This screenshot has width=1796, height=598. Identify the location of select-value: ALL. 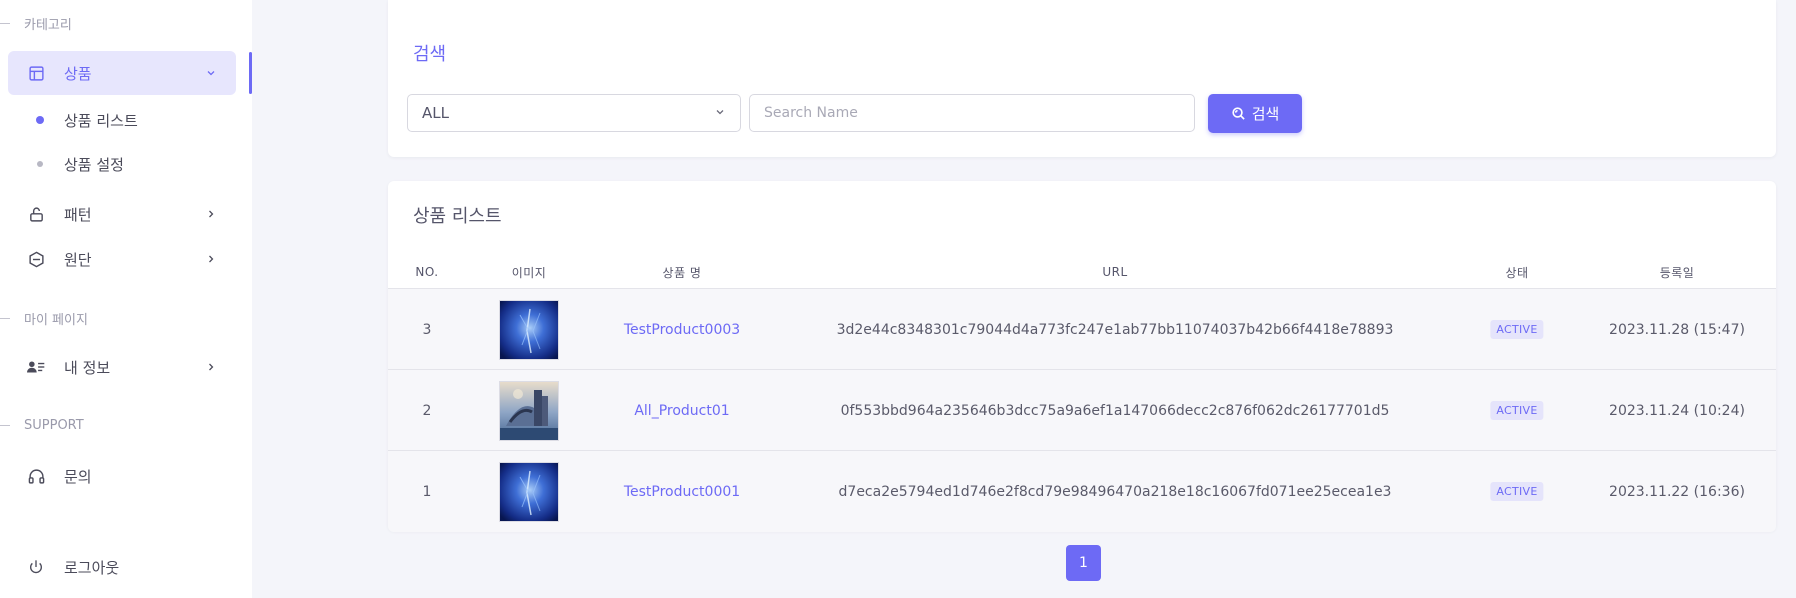
(435, 113).